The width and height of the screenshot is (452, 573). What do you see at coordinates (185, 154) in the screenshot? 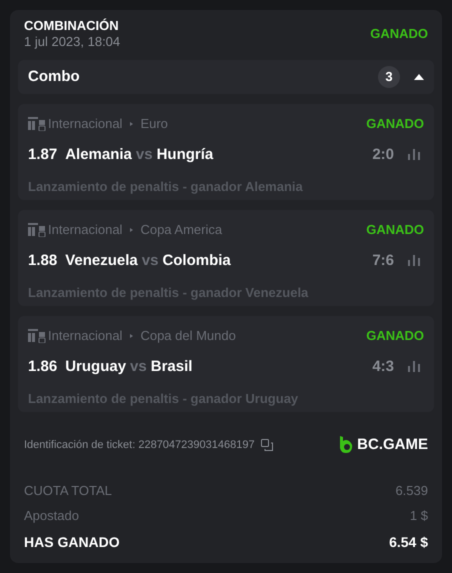
I see `away-team: Hungría` at bounding box center [185, 154].